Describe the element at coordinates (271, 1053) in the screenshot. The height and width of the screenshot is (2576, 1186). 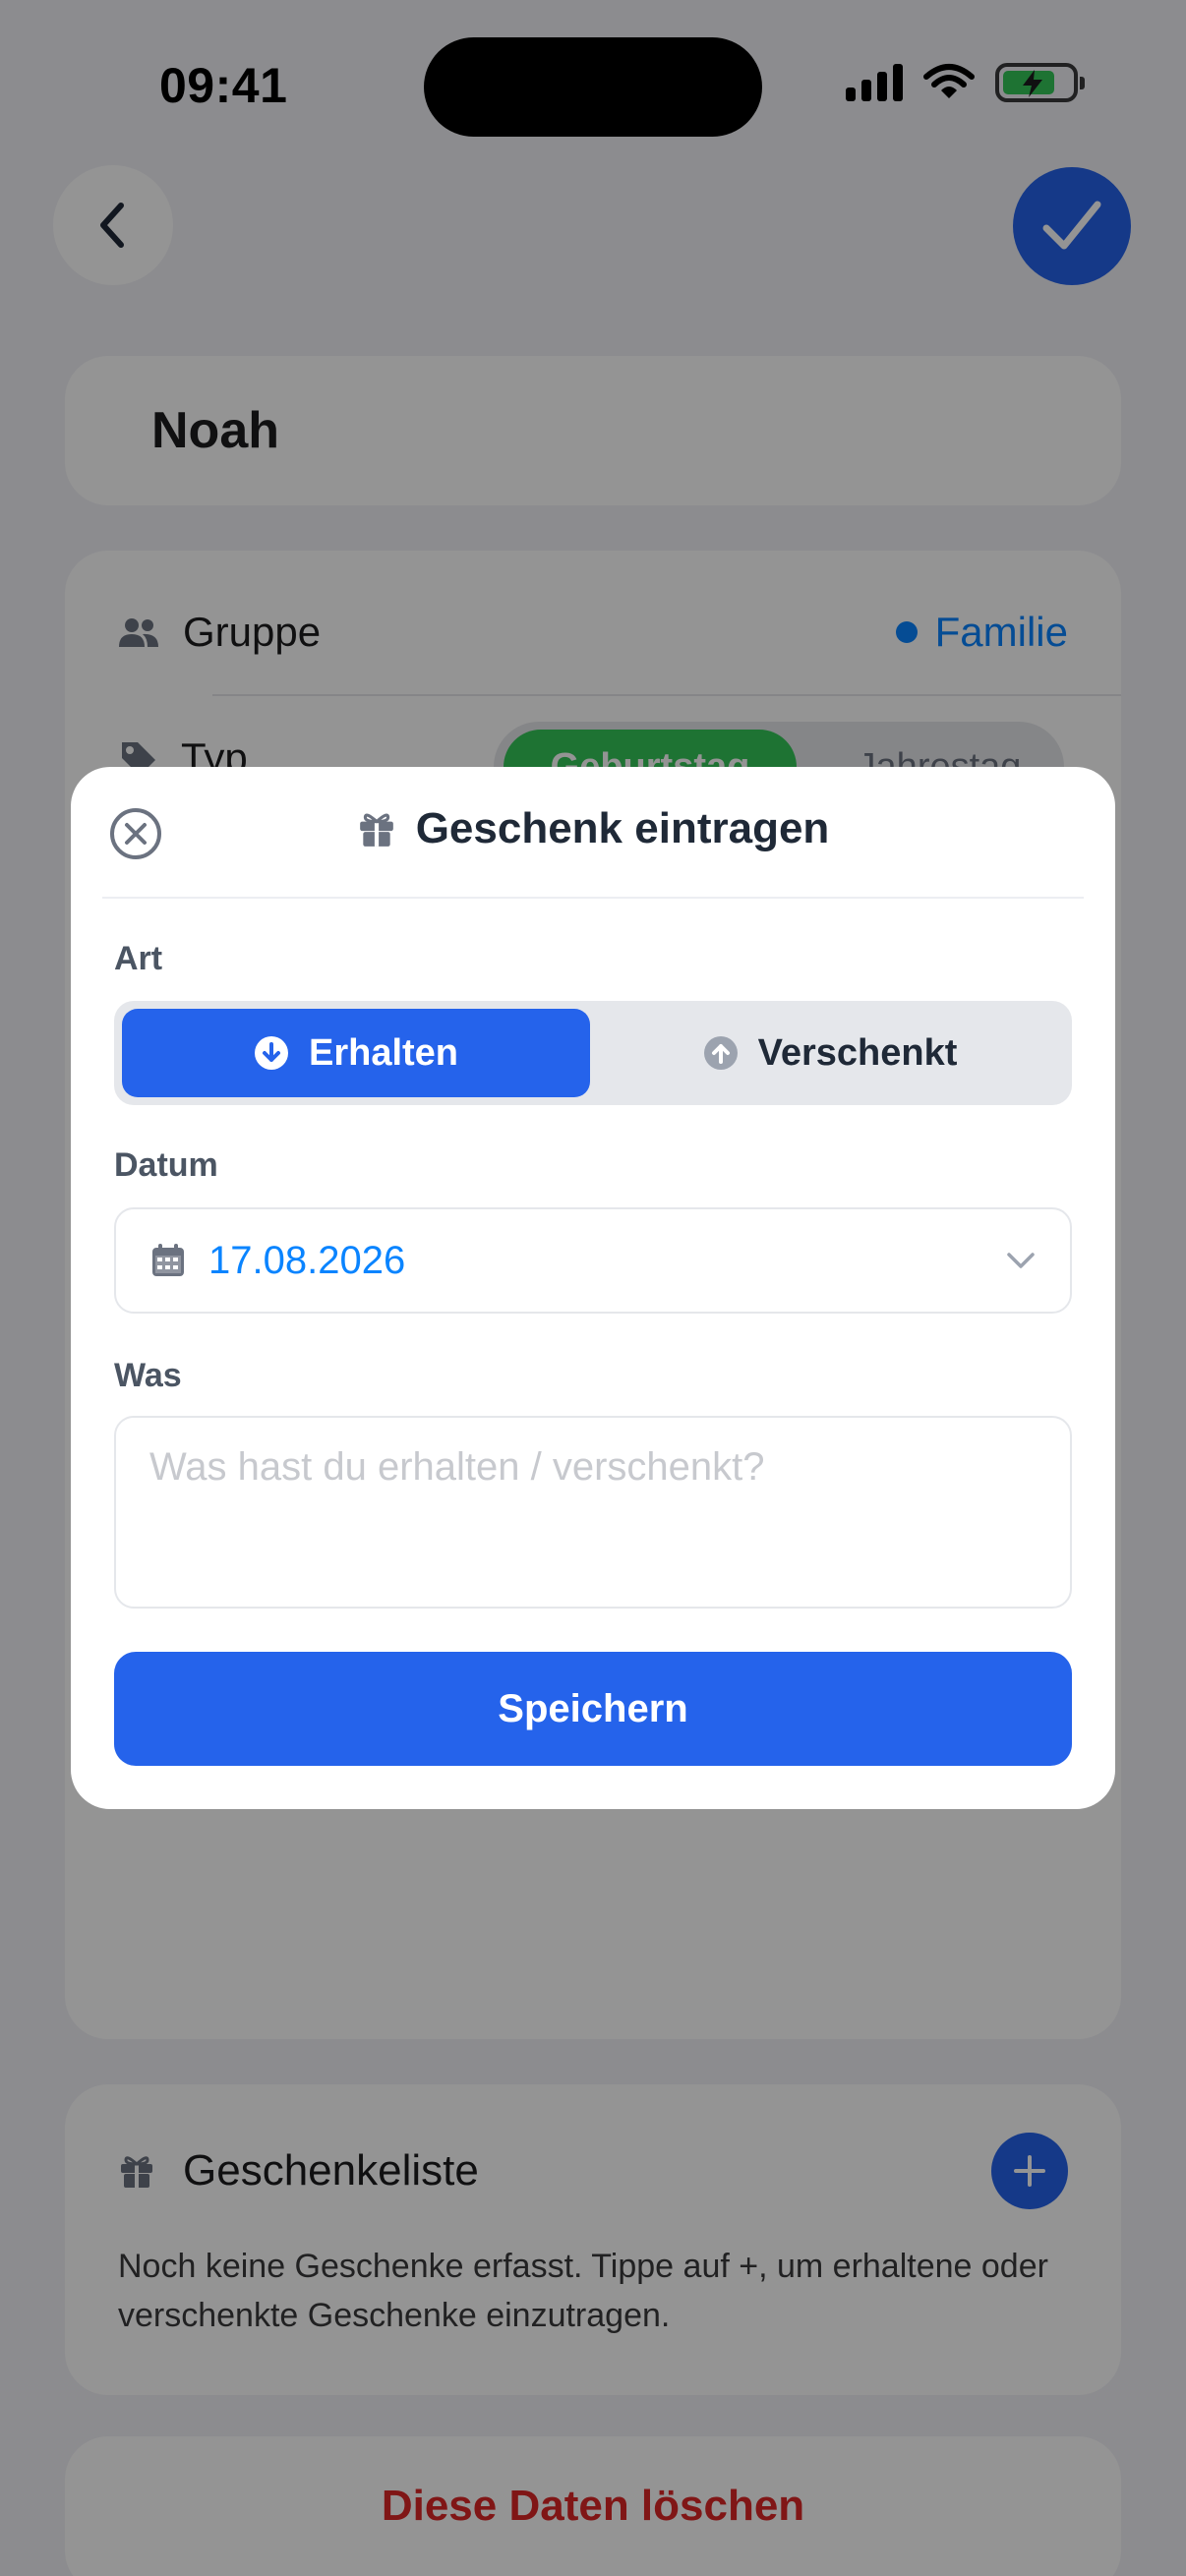
I see `arrow-down-circle-icon` at that location.